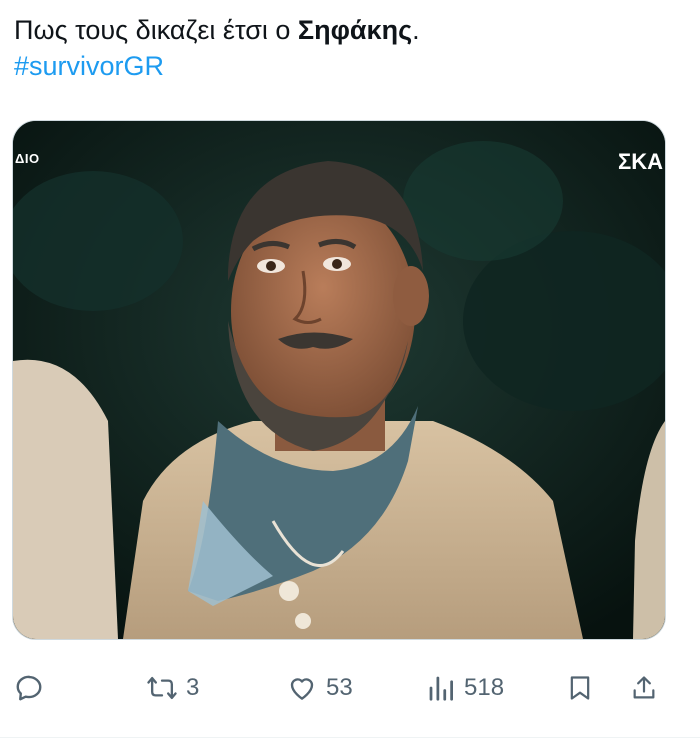  Describe the element at coordinates (89, 66) in the screenshot. I see `hashtag-link: #survivorGR` at that location.